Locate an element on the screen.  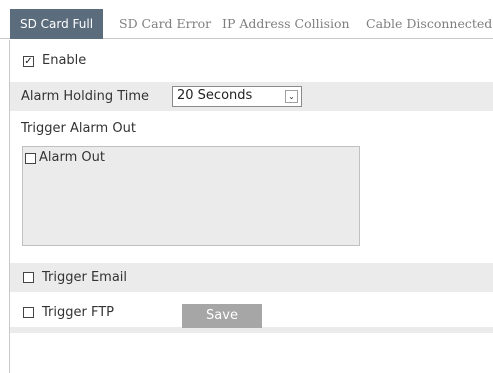
alarm-holding-time-select: 20 Seconds ⌄ is located at coordinates (237, 96).